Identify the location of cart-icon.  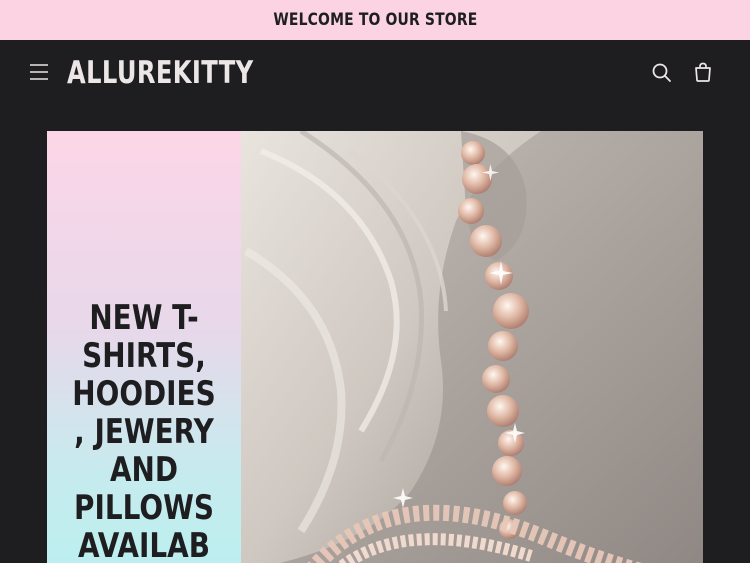
(703, 72).